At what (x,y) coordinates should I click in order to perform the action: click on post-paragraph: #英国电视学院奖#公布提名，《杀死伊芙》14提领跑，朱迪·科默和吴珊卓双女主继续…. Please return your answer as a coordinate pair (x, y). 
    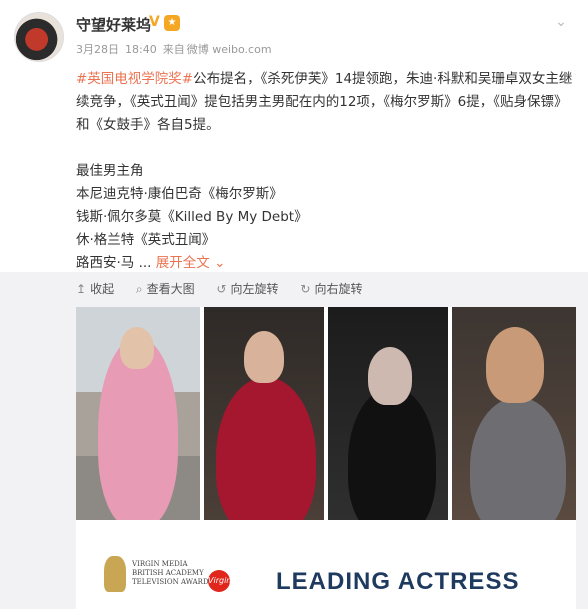
    Looking at the image, I should click on (326, 102).